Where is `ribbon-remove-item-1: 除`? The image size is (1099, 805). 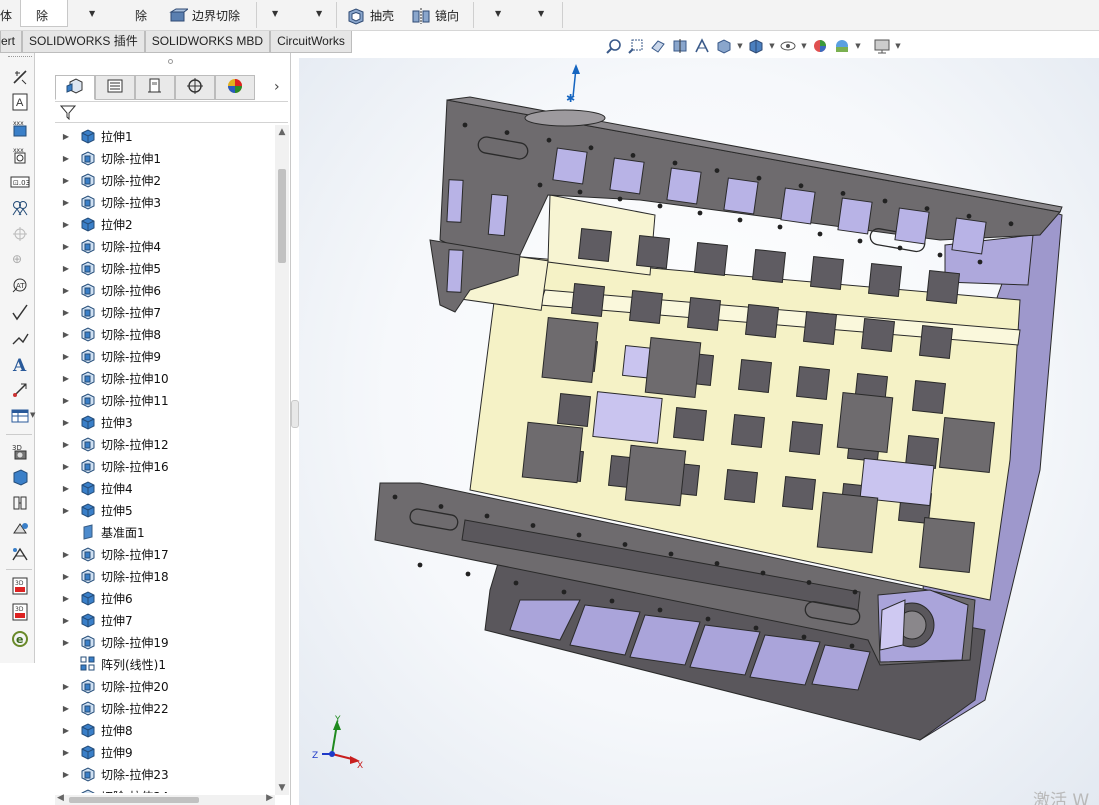 ribbon-remove-item-1: 除 is located at coordinates (42, 15).